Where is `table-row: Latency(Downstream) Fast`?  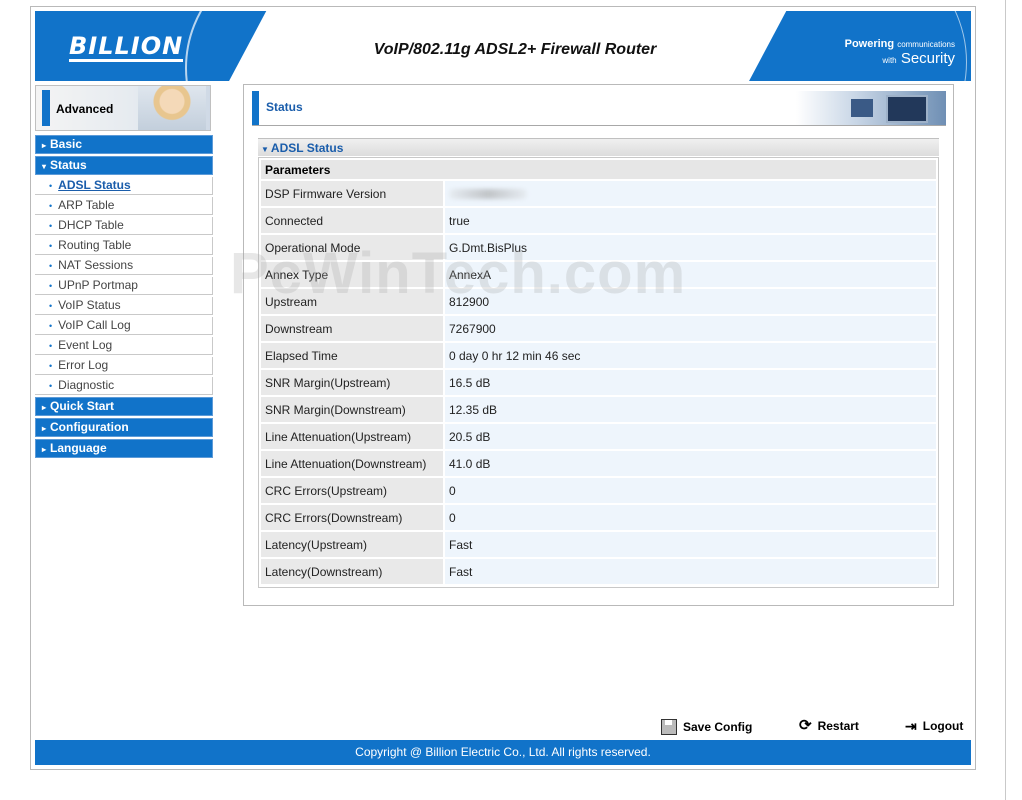
table-row: Latency(Downstream) Fast is located at coordinates (598, 571).